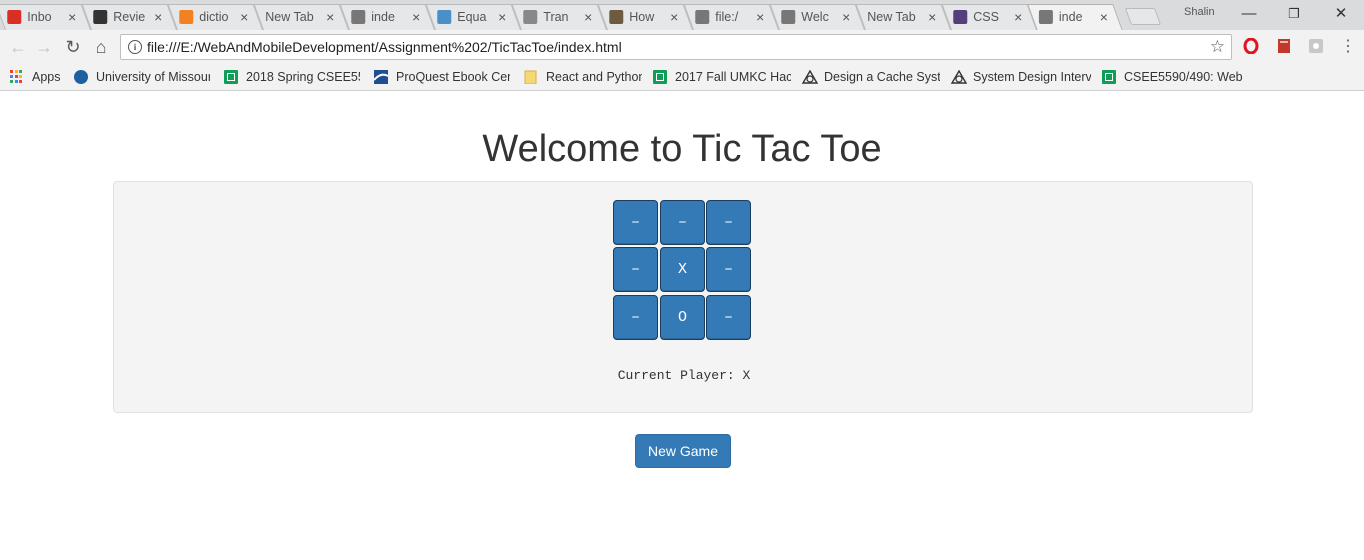  I want to click on reload-button: ↻, so click(73, 47).